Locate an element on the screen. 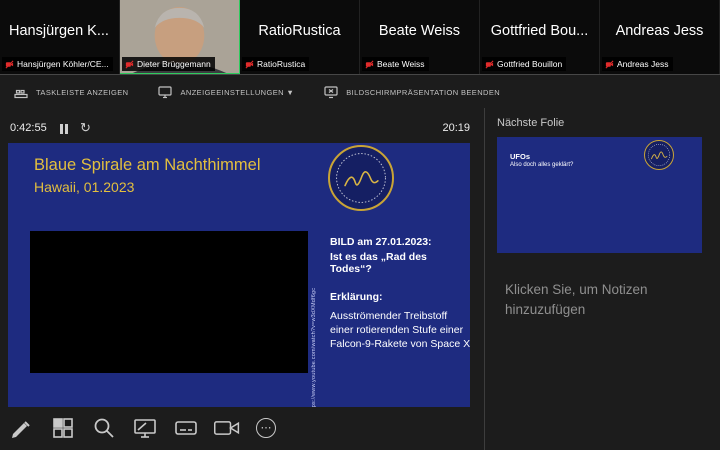 The height and width of the screenshot is (450, 720). black-screen-button is located at coordinates (145, 428).